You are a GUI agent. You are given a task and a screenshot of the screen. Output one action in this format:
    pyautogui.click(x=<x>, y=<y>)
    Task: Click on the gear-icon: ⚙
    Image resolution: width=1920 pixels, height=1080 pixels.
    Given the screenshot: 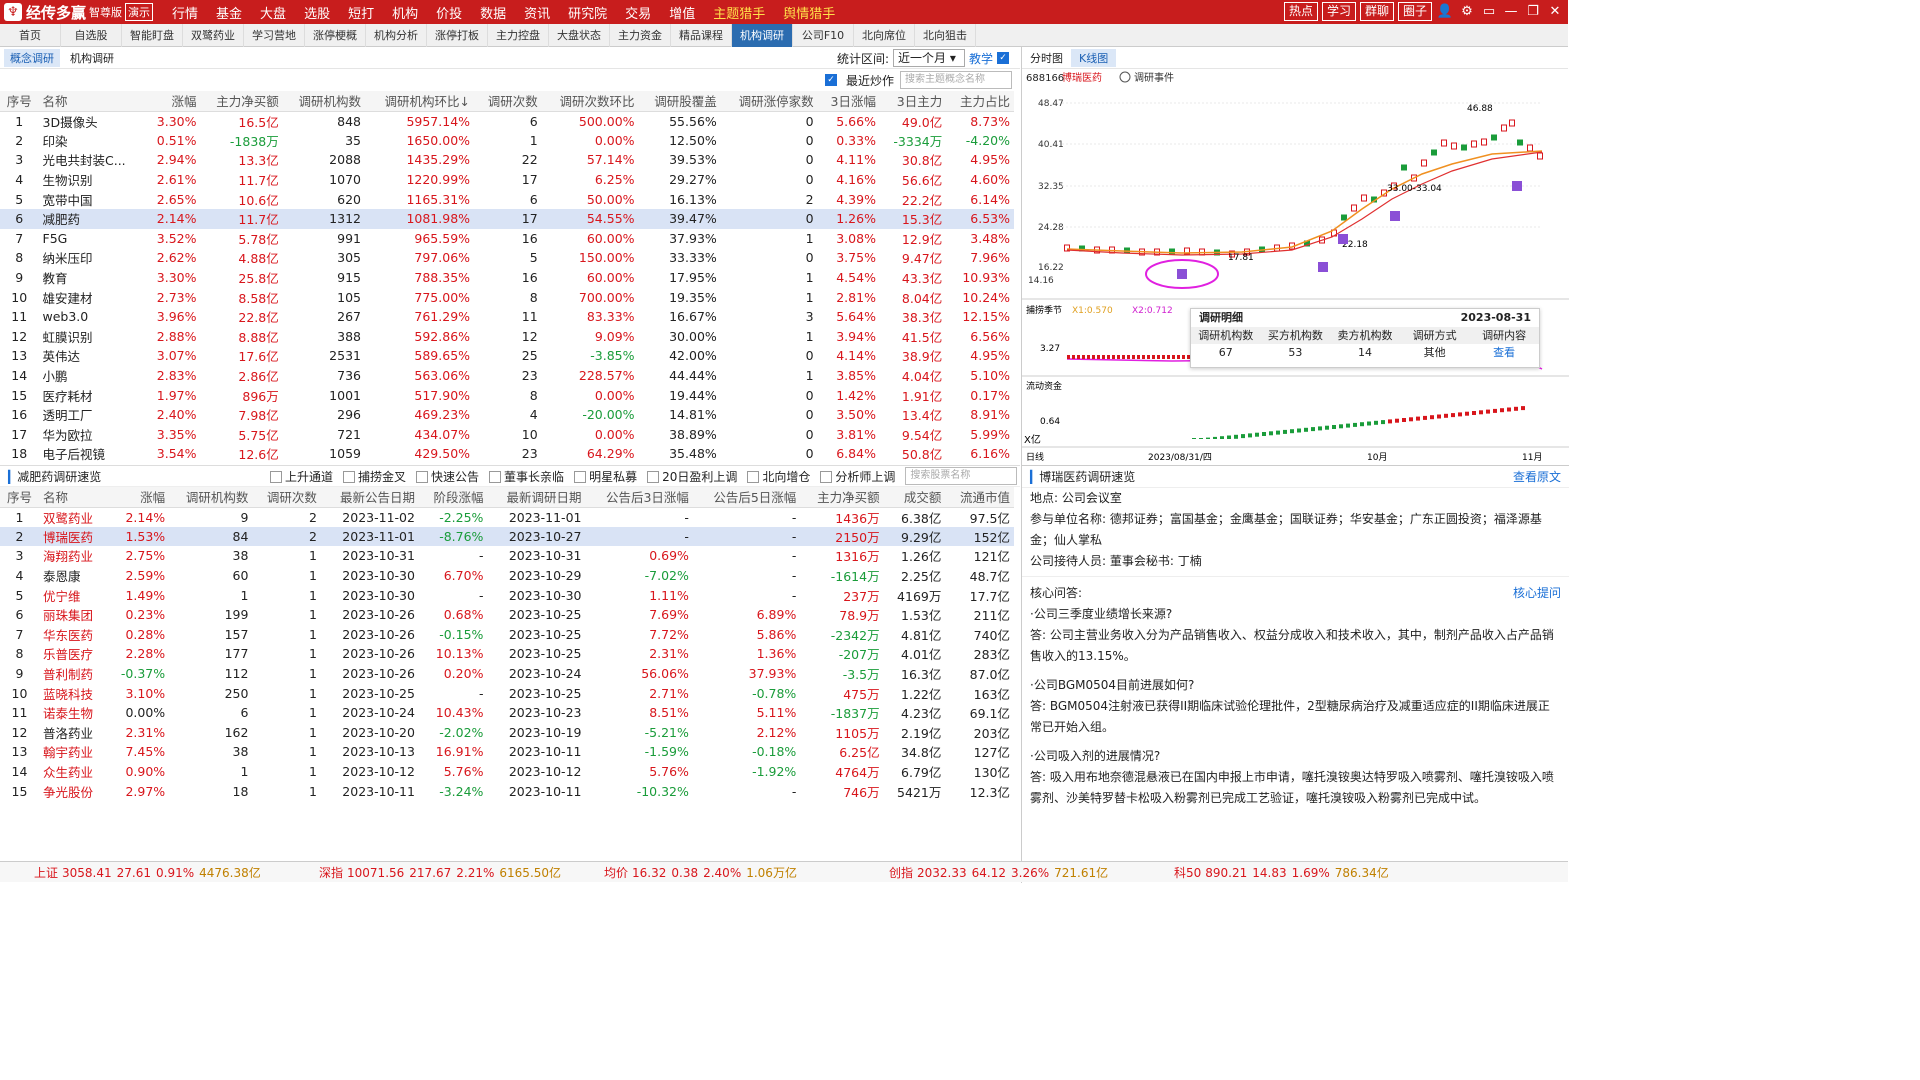 What is the action you would take?
    pyautogui.click(x=1467, y=11)
    